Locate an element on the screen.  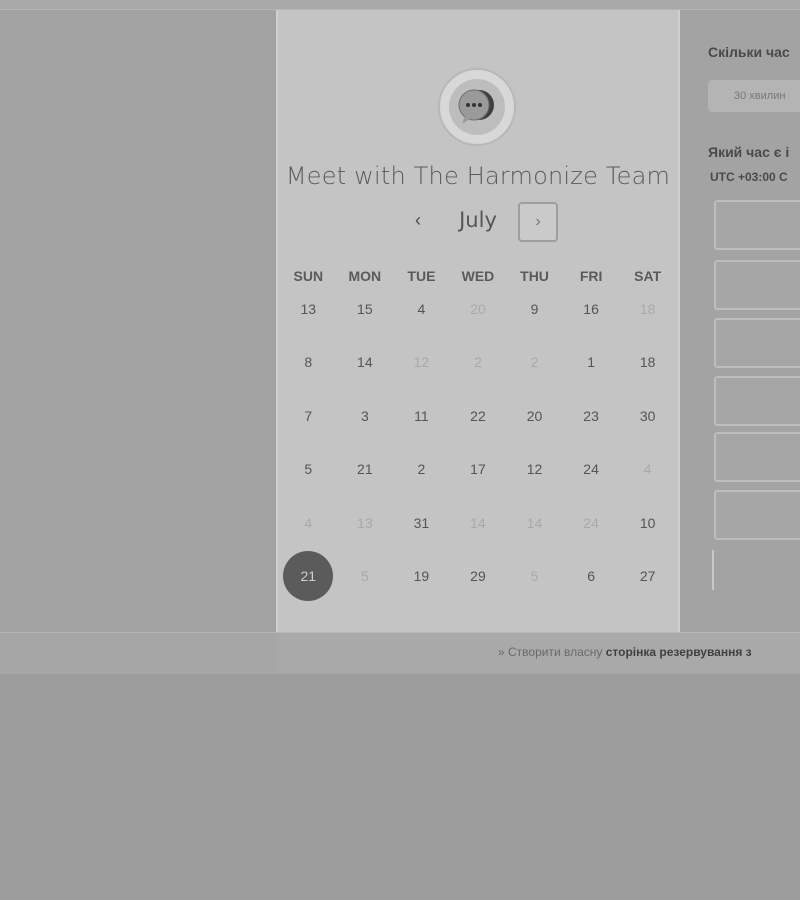
chat-bubble-icon is located at coordinates (476, 106).